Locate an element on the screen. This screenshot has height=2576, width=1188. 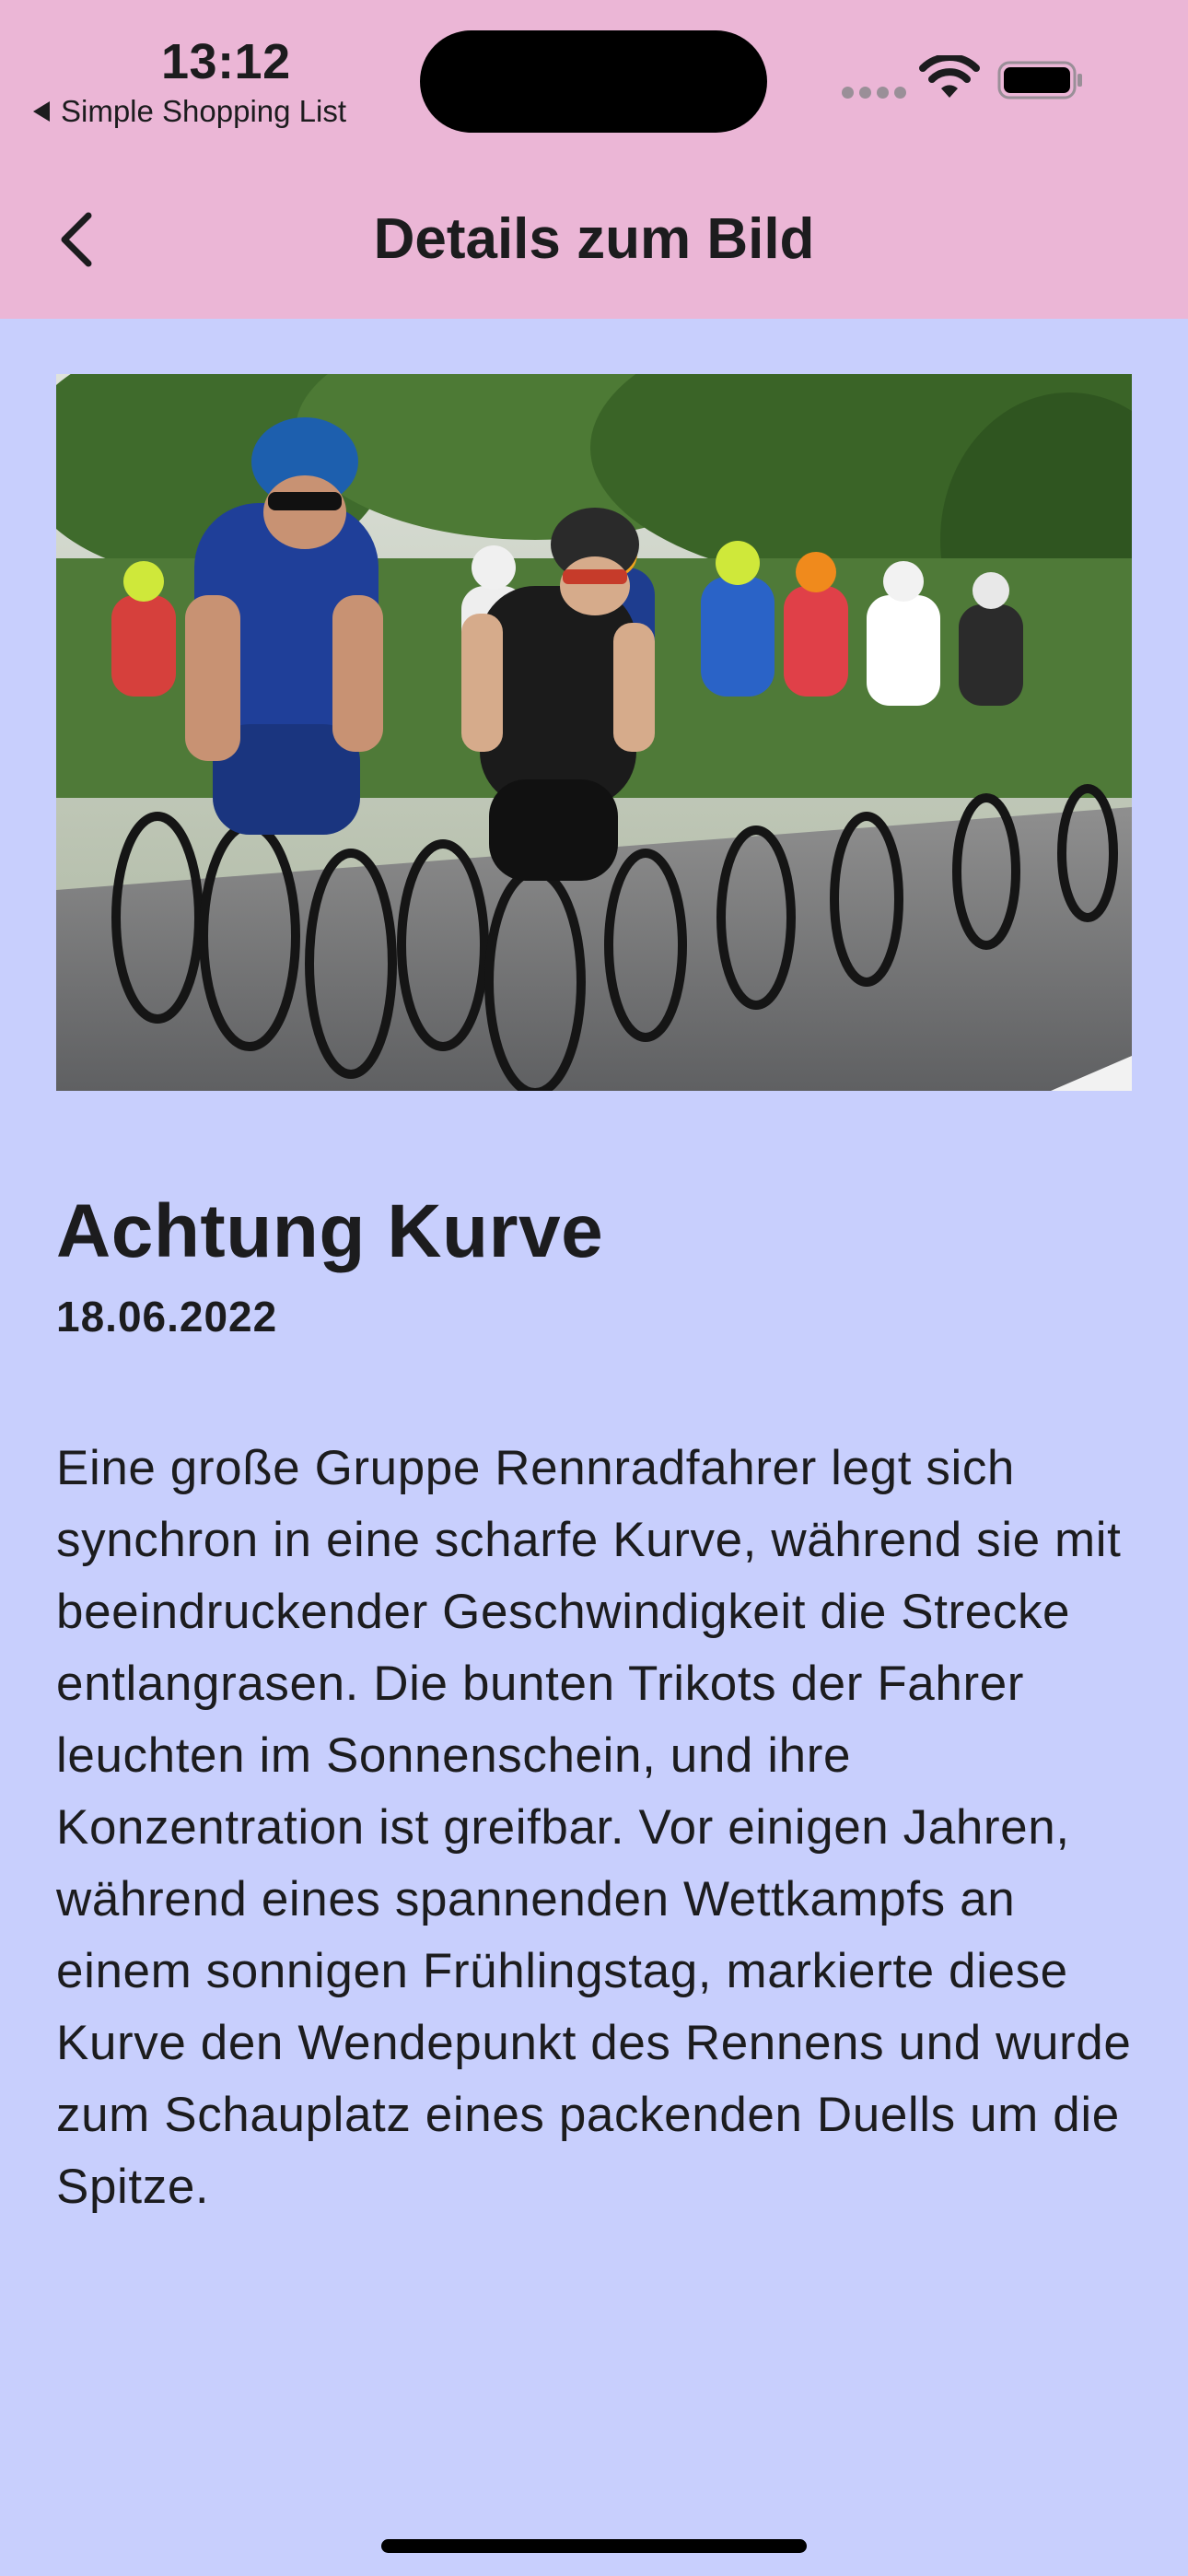
status-time: 13:12 is located at coordinates (226, 61).